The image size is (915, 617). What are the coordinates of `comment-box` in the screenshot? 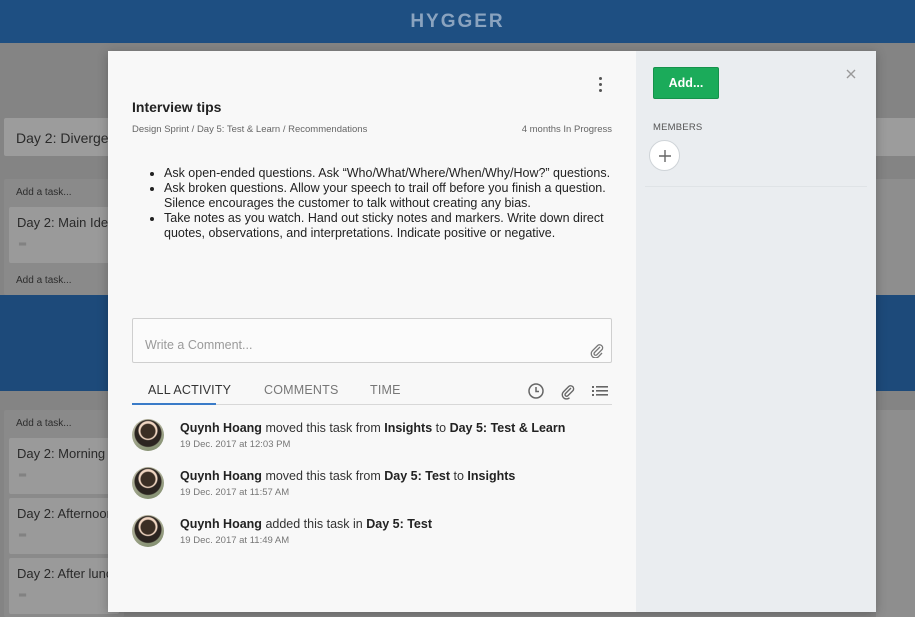 It's located at (372, 340).